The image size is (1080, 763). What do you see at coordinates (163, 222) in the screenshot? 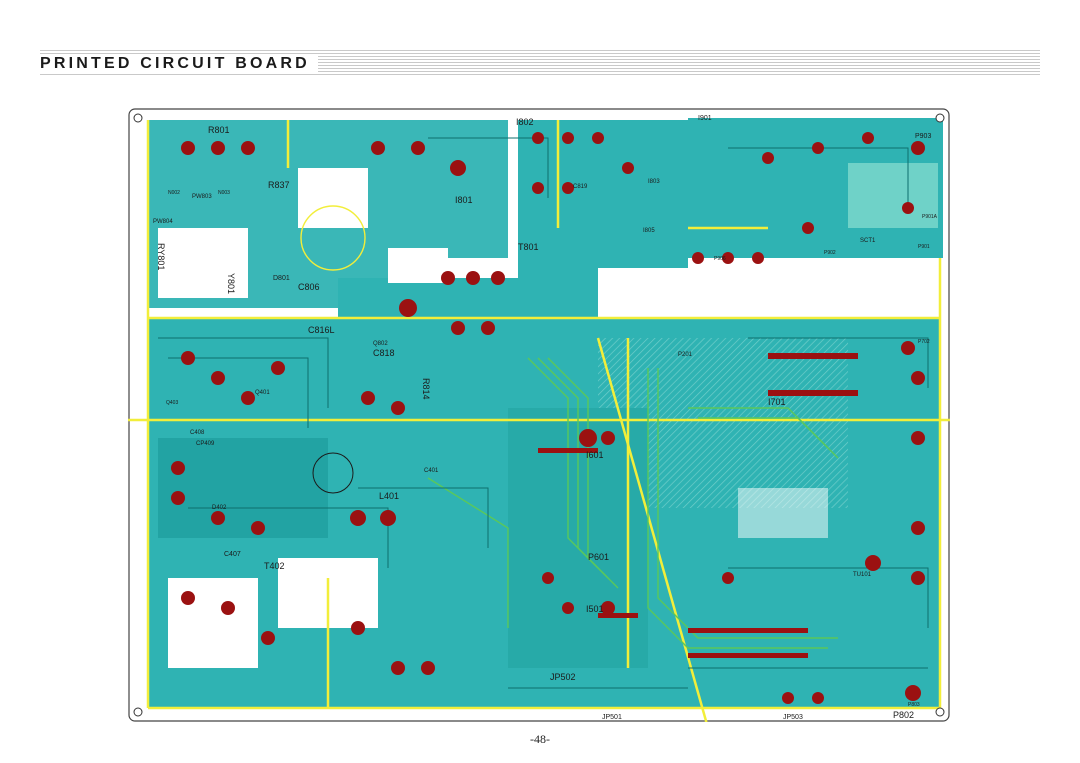
I see `label-pw804: PW804` at bounding box center [163, 222].